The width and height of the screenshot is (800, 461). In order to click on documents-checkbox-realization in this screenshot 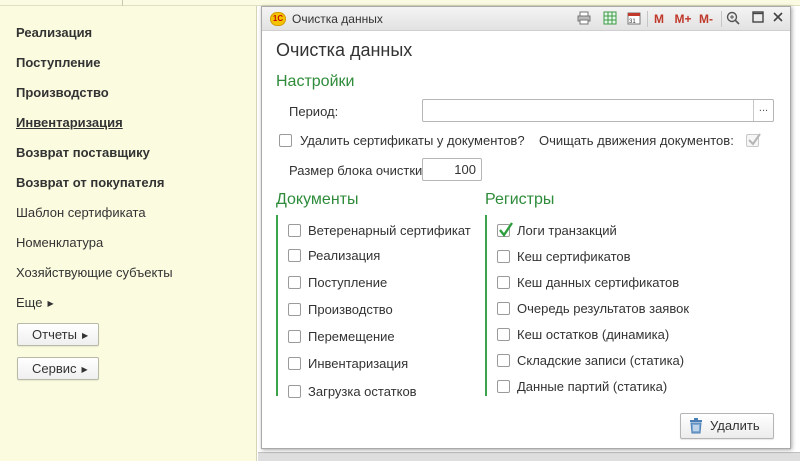, I will do `click(294, 255)`.